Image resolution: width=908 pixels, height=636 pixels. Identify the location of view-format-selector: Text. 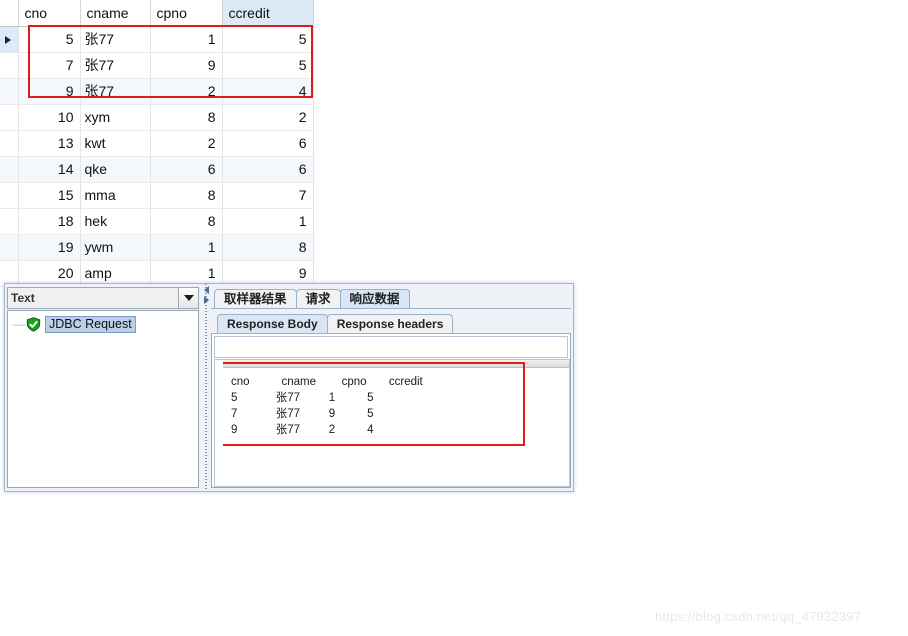
(103, 298).